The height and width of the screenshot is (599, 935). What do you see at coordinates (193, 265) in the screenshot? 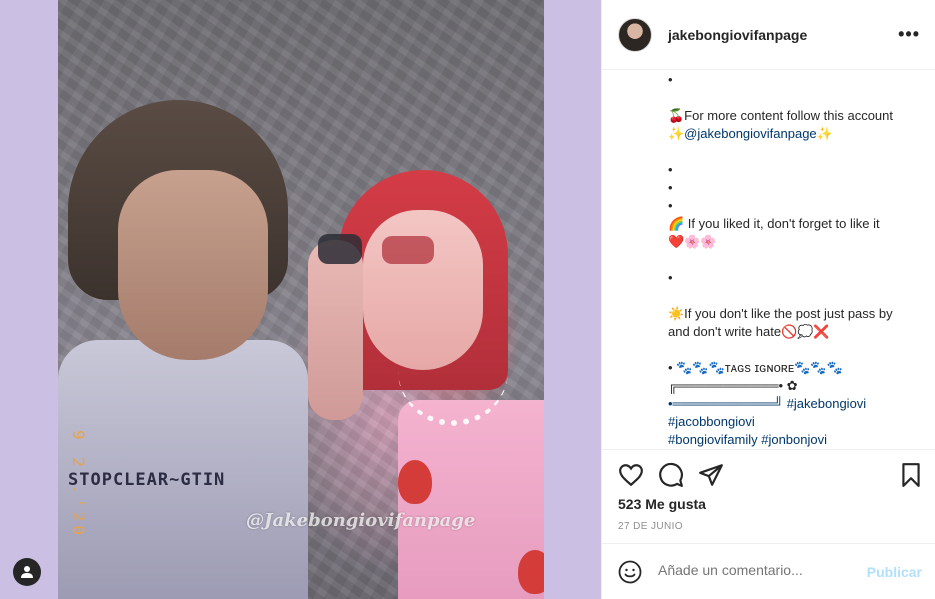
I see `photo-face` at bounding box center [193, 265].